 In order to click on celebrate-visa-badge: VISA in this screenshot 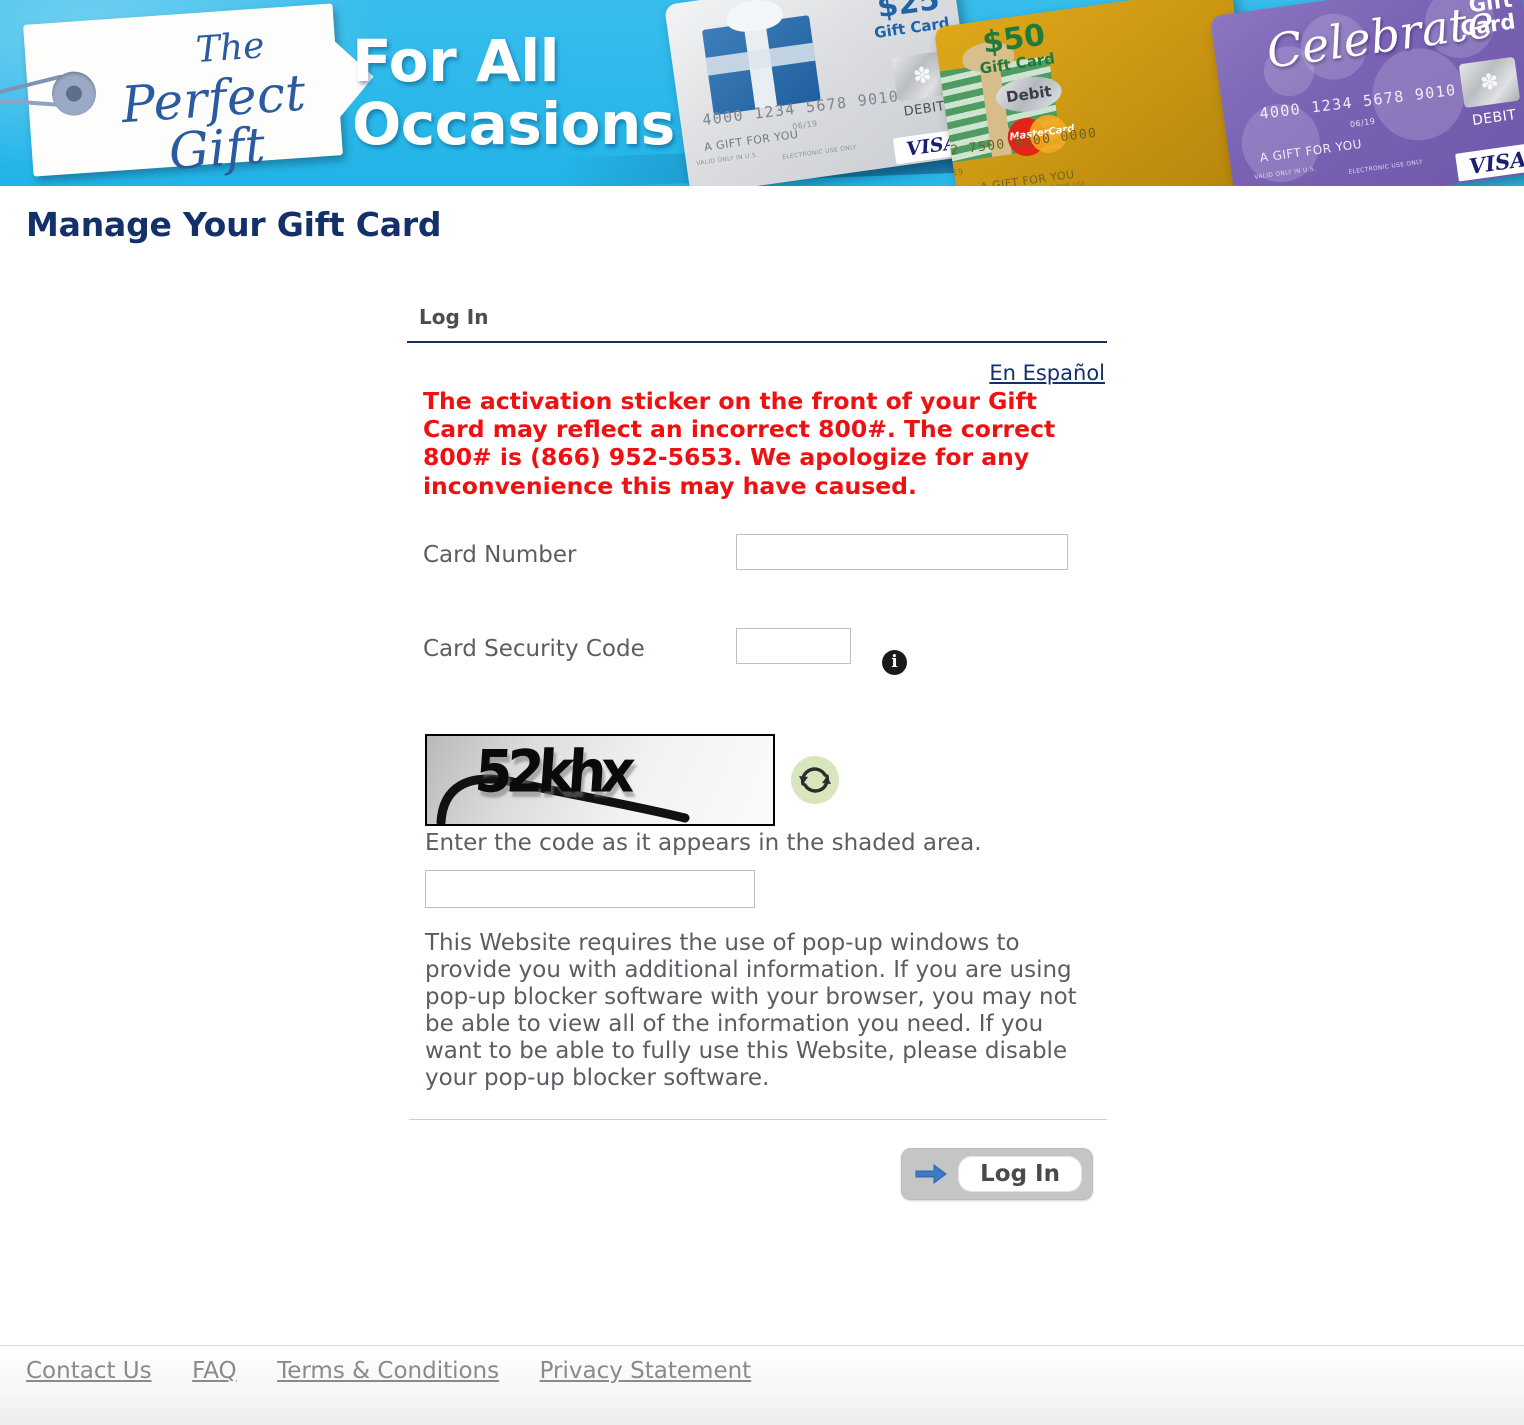, I will do `click(1489, 162)`.